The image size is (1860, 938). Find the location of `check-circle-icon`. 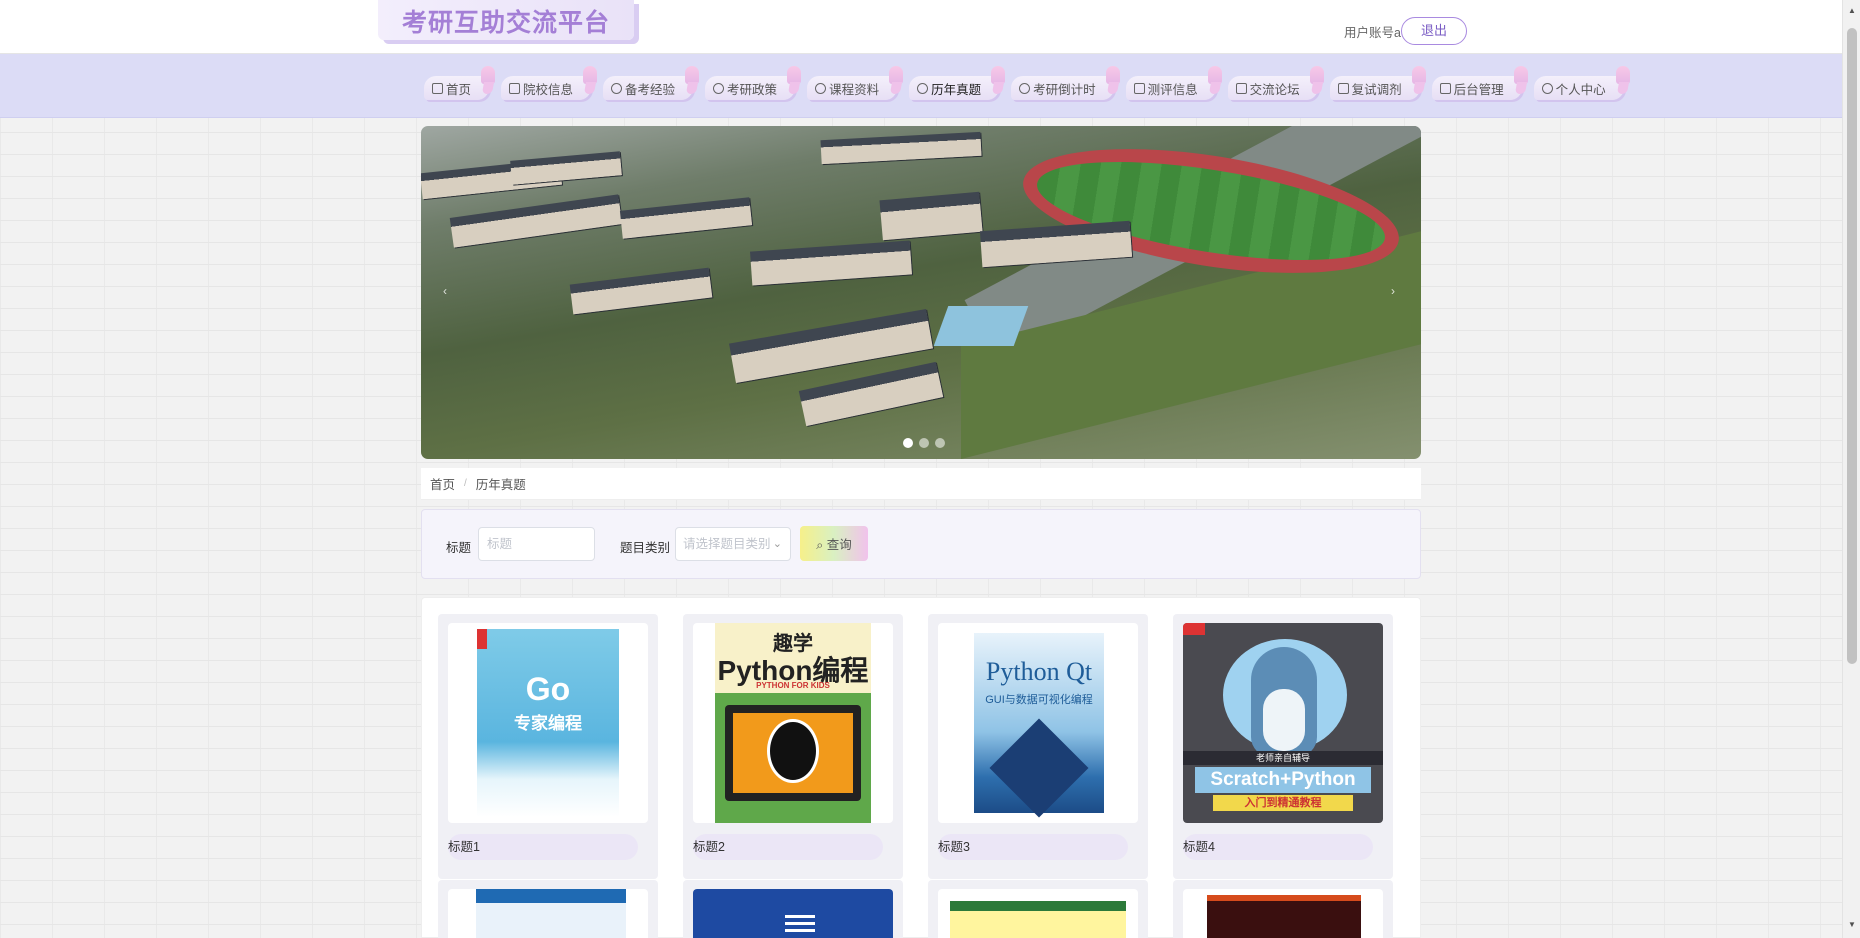

check-circle-icon is located at coordinates (1025, 88).